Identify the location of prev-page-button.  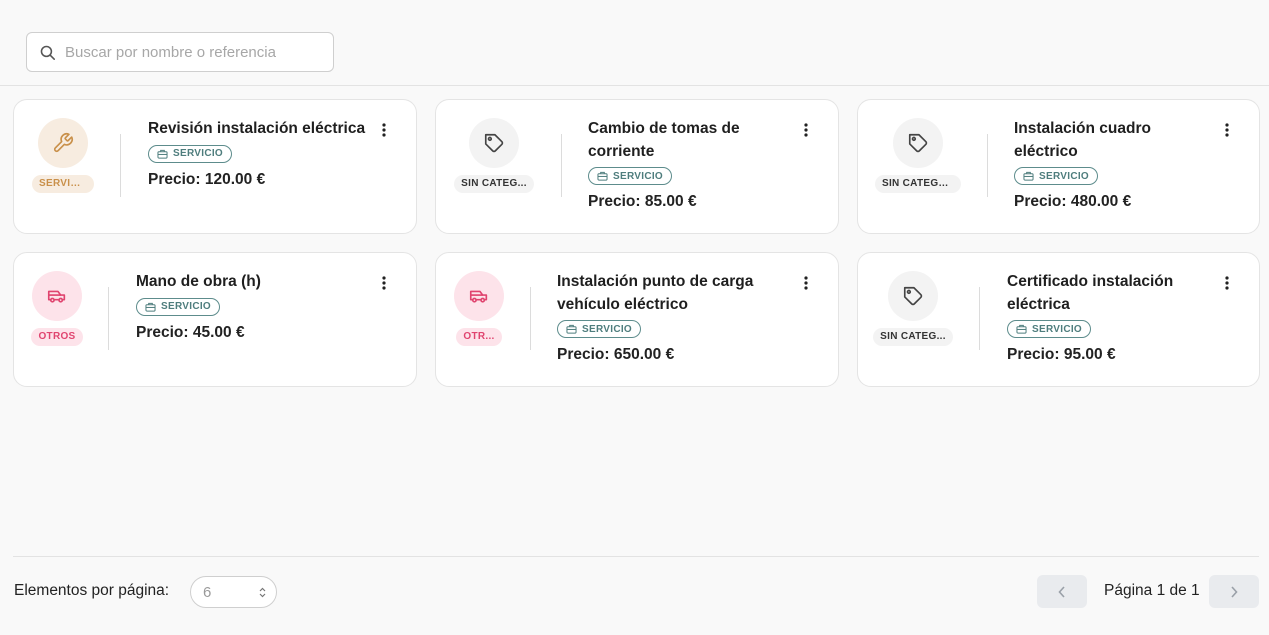
(1062, 591).